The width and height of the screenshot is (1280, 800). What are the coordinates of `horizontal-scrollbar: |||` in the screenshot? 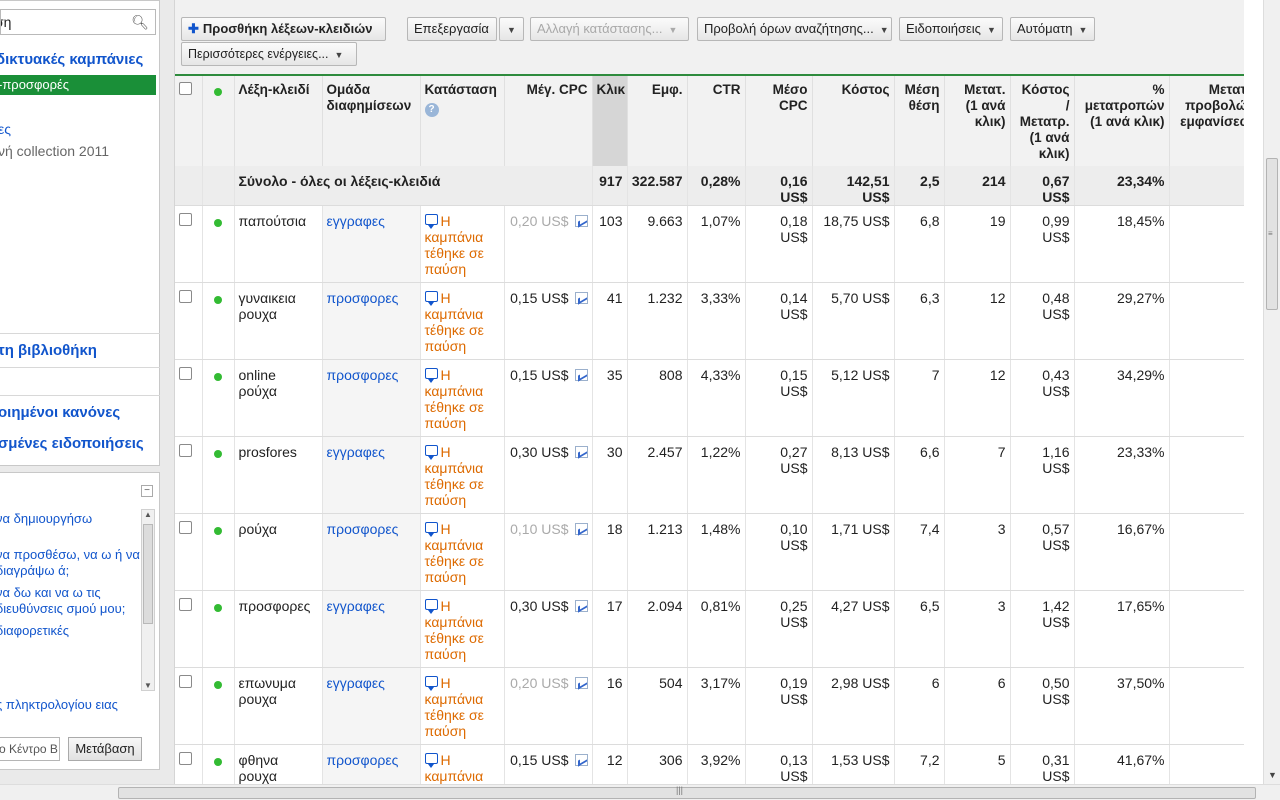 It's located at (640, 792).